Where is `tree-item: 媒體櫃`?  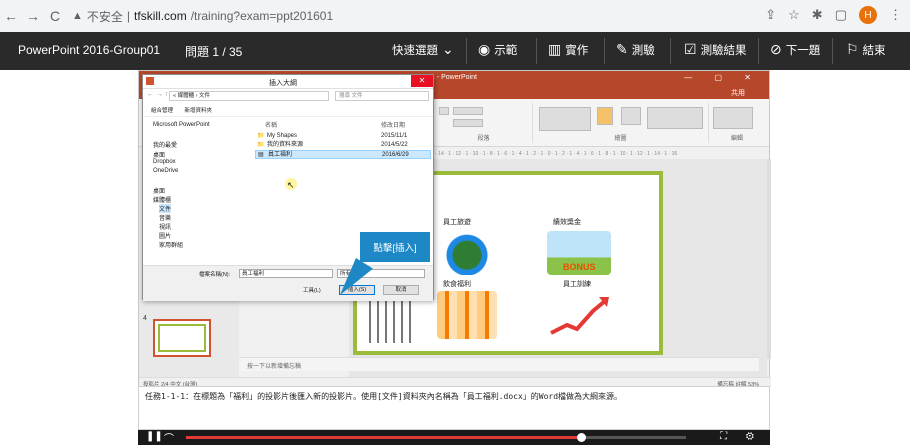 tree-item: 媒體櫃 is located at coordinates (162, 199).